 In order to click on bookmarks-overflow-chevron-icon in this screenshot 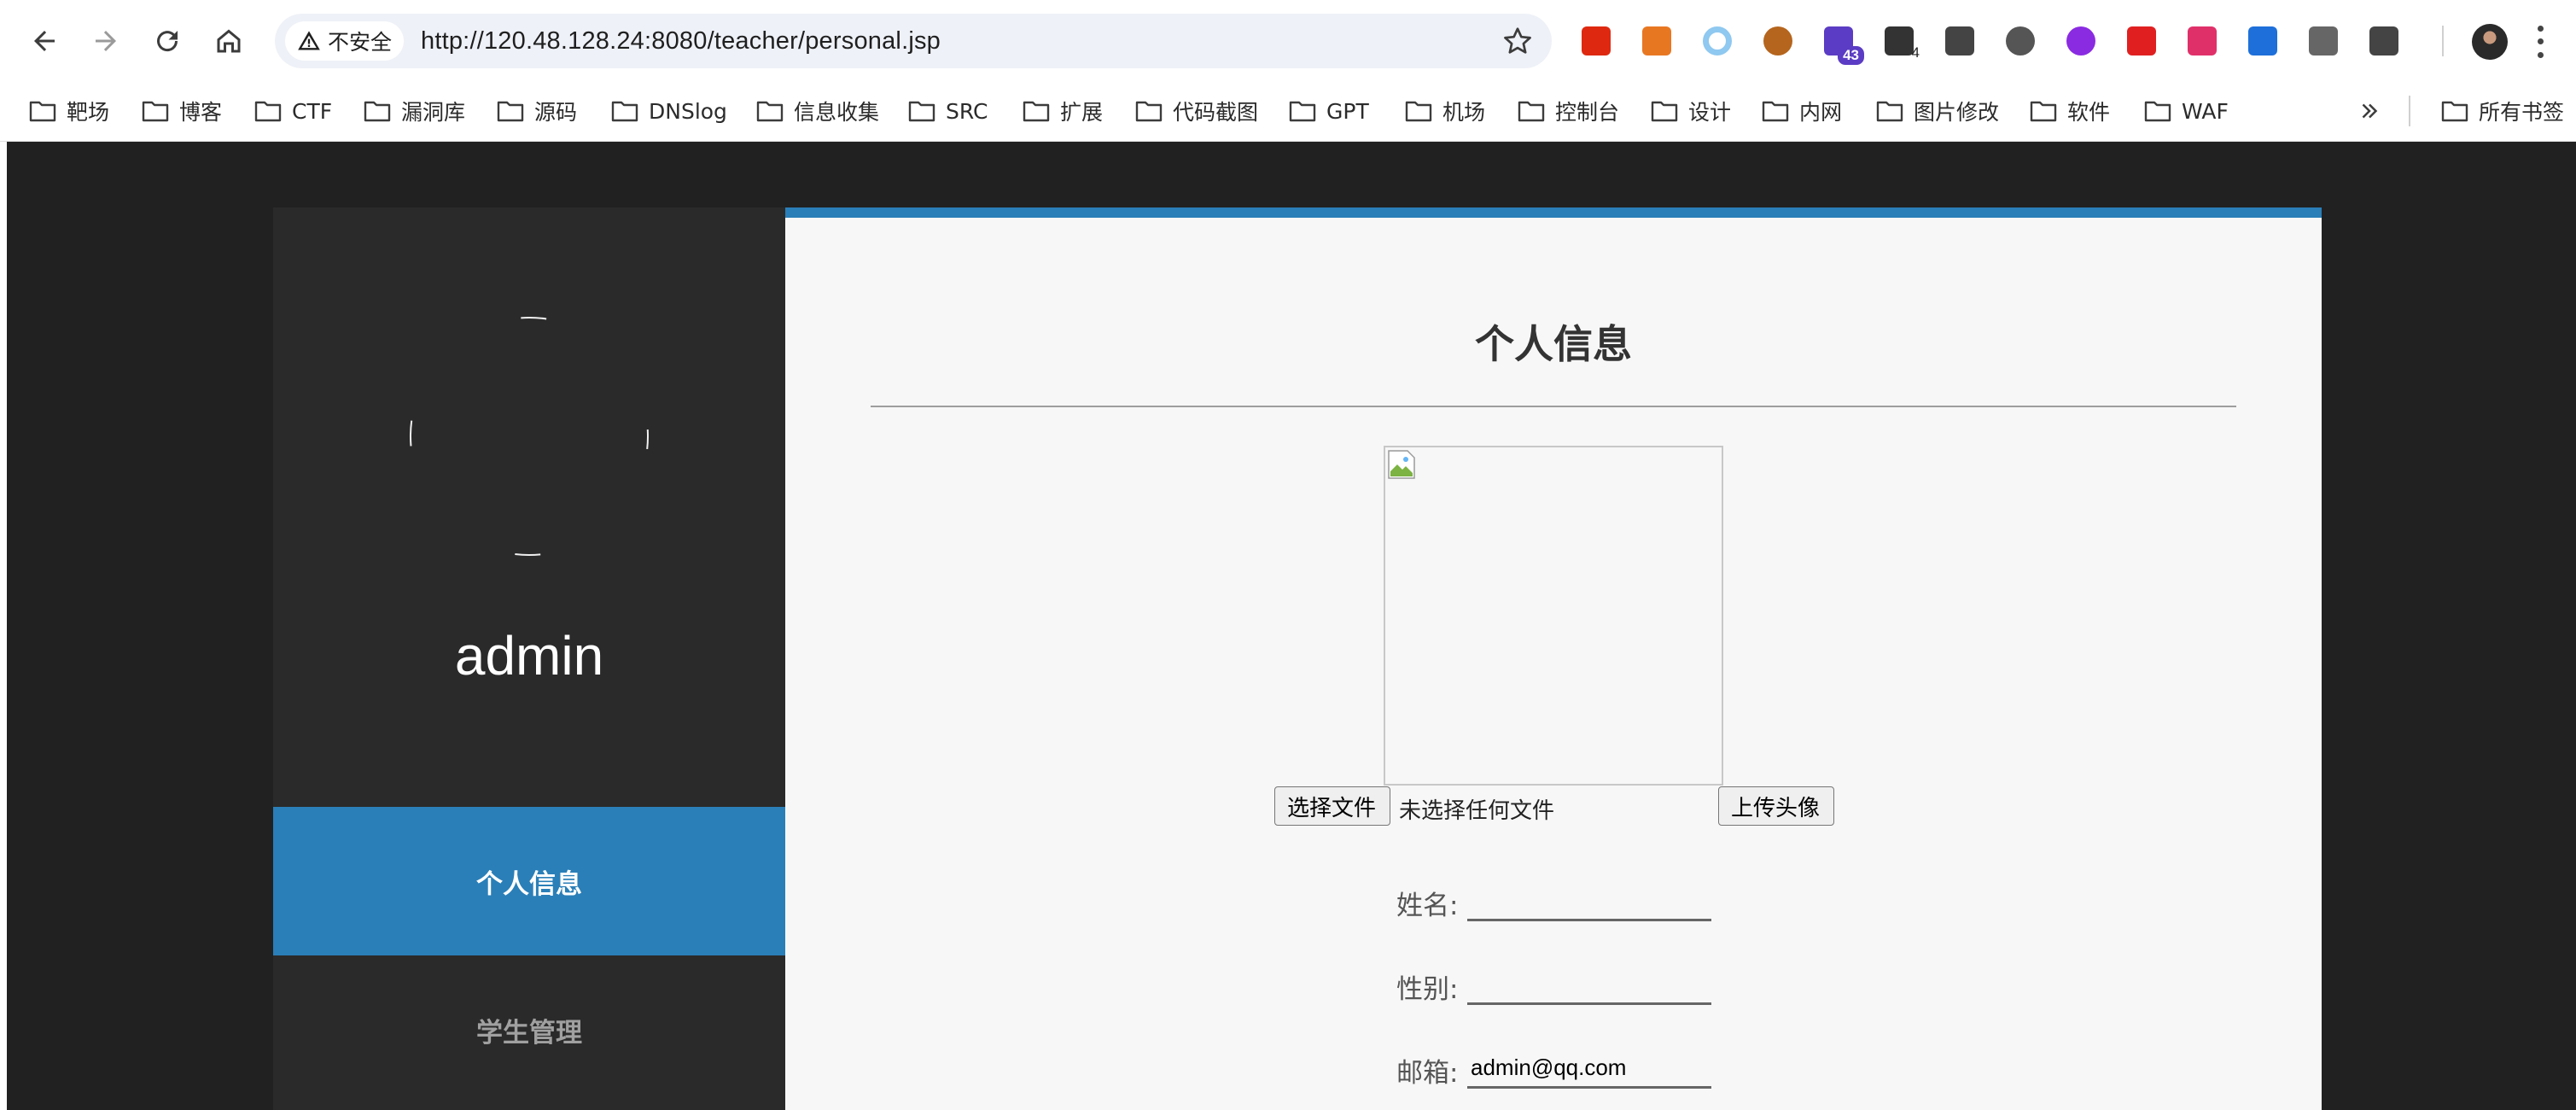, I will do `click(2369, 111)`.